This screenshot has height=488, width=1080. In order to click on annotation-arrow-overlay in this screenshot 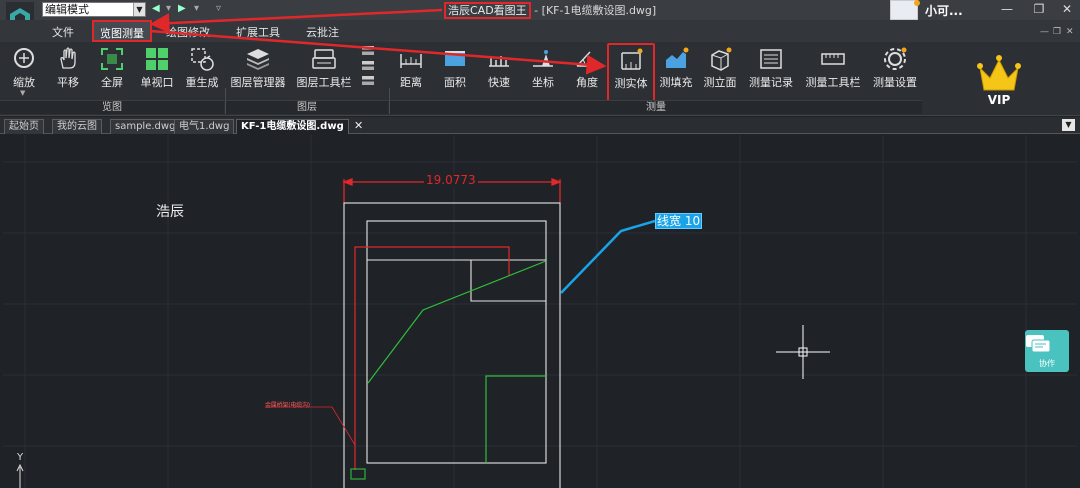, I will do `click(378, 41)`.